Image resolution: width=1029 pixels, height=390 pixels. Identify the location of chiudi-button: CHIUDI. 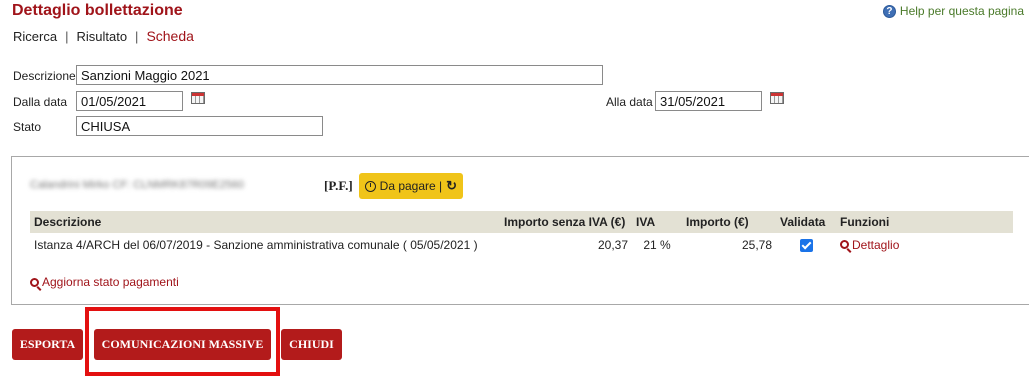
(311, 344).